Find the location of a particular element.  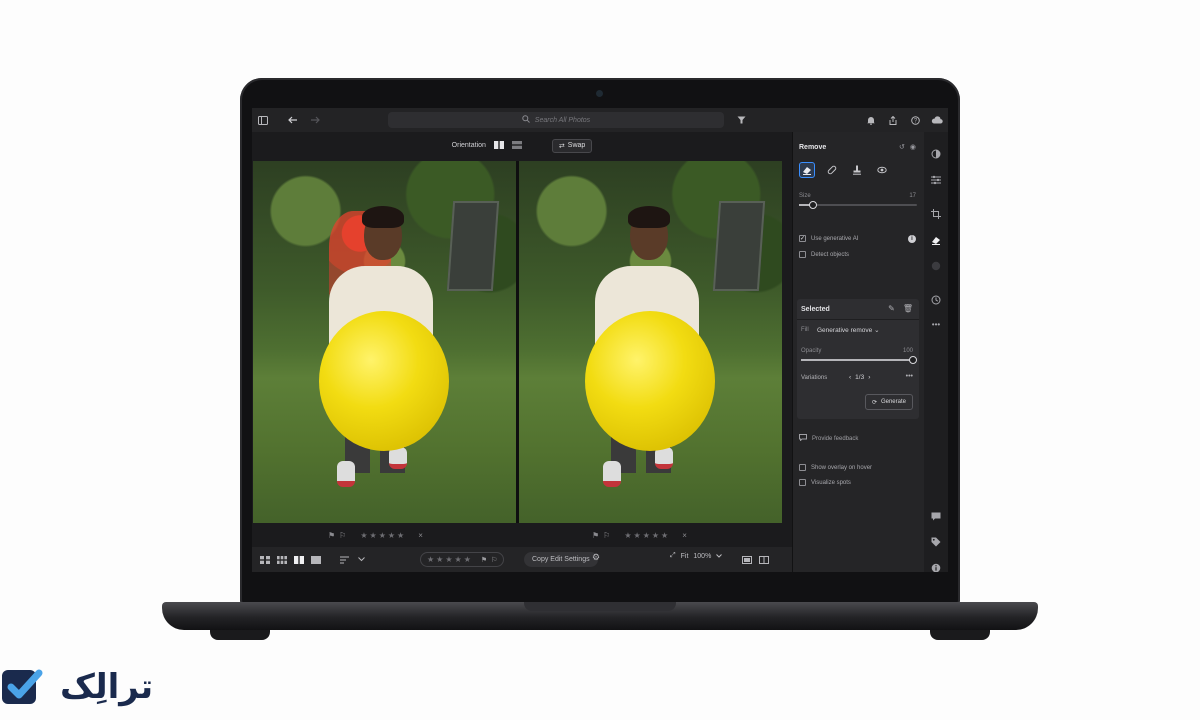

eraser-tool-icon is located at coordinates (807, 170).